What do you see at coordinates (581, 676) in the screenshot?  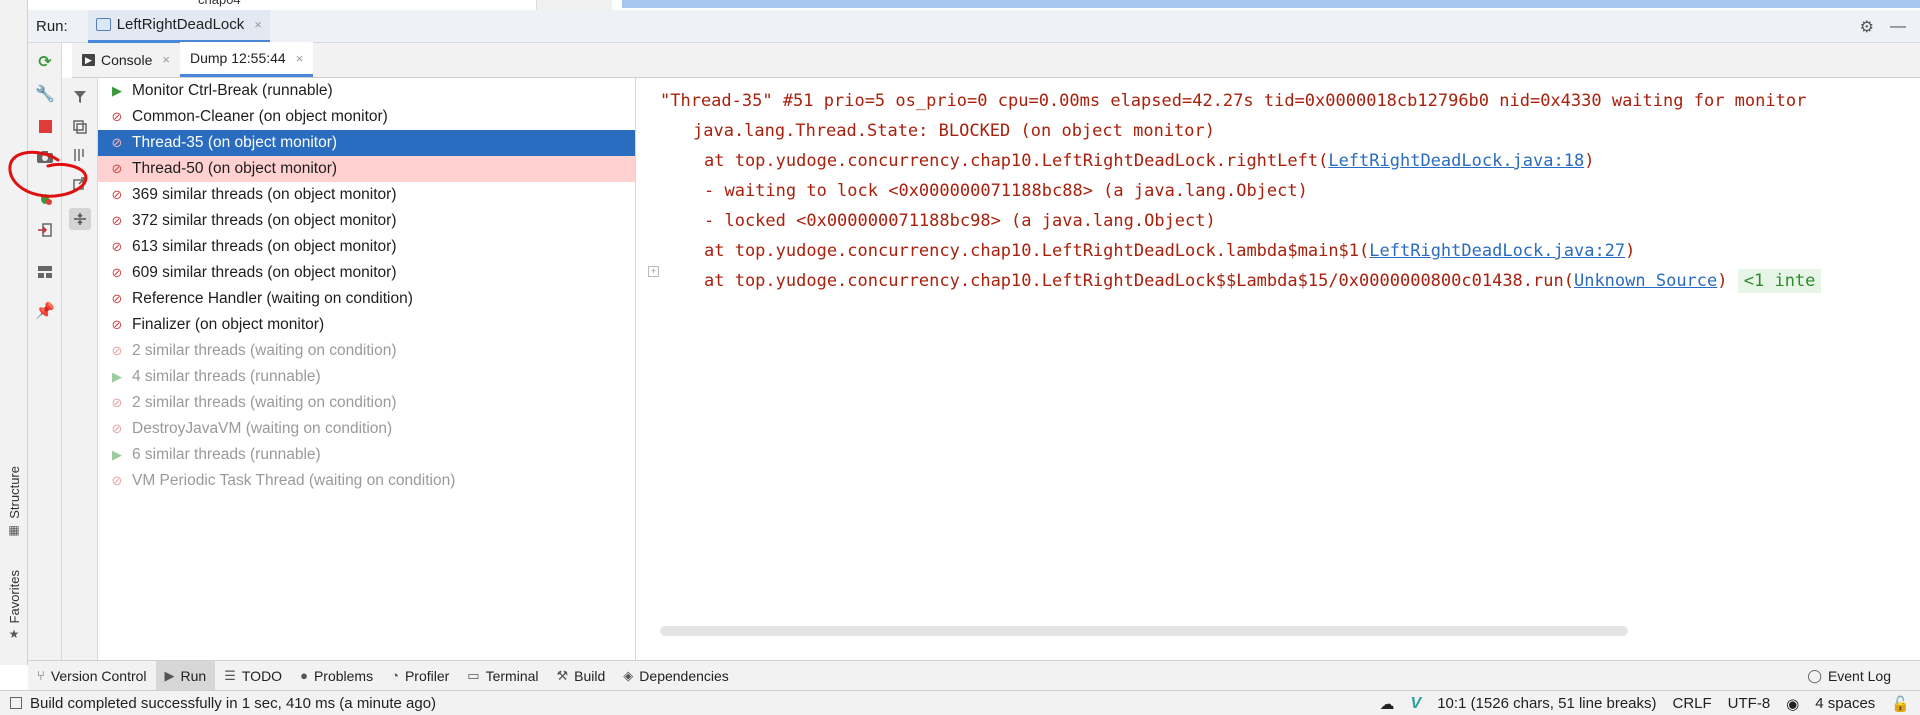 I see `tool-build: ⚒ Build` at bounding box center [581, 676].